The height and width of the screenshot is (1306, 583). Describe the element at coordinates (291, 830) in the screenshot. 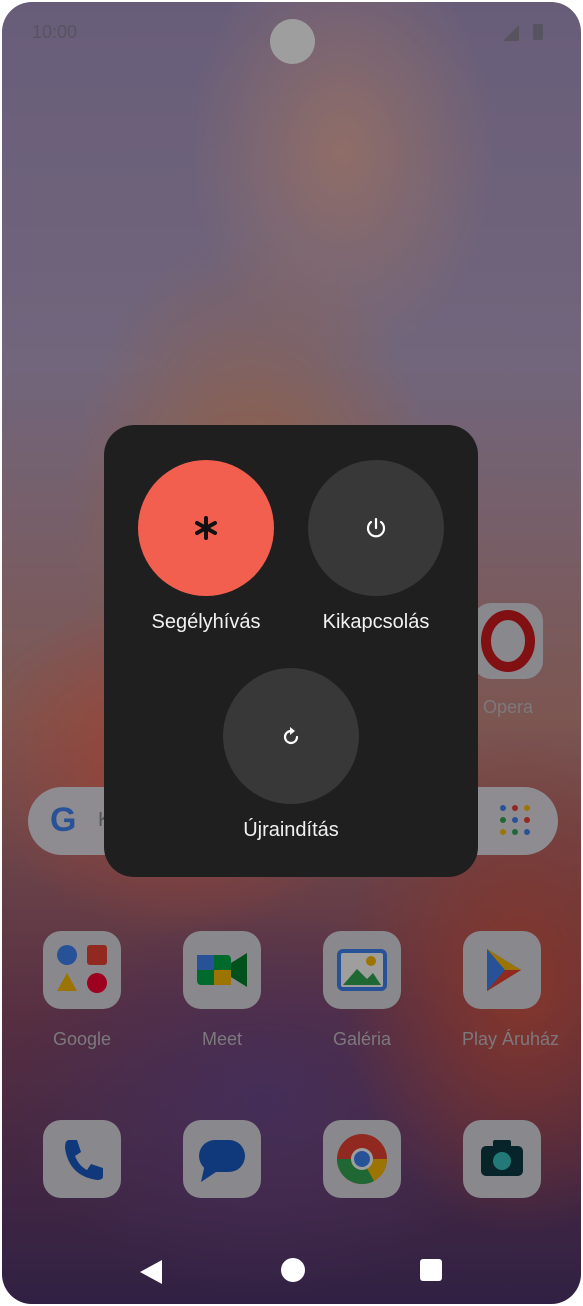

I see `restart-label: Újraindítás` at that location.